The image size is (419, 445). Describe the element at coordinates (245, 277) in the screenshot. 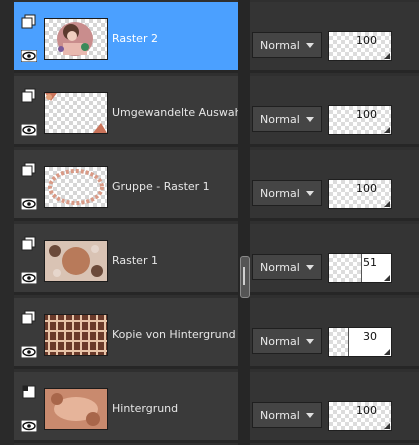

I see `splitter-grip-handle` at that location.